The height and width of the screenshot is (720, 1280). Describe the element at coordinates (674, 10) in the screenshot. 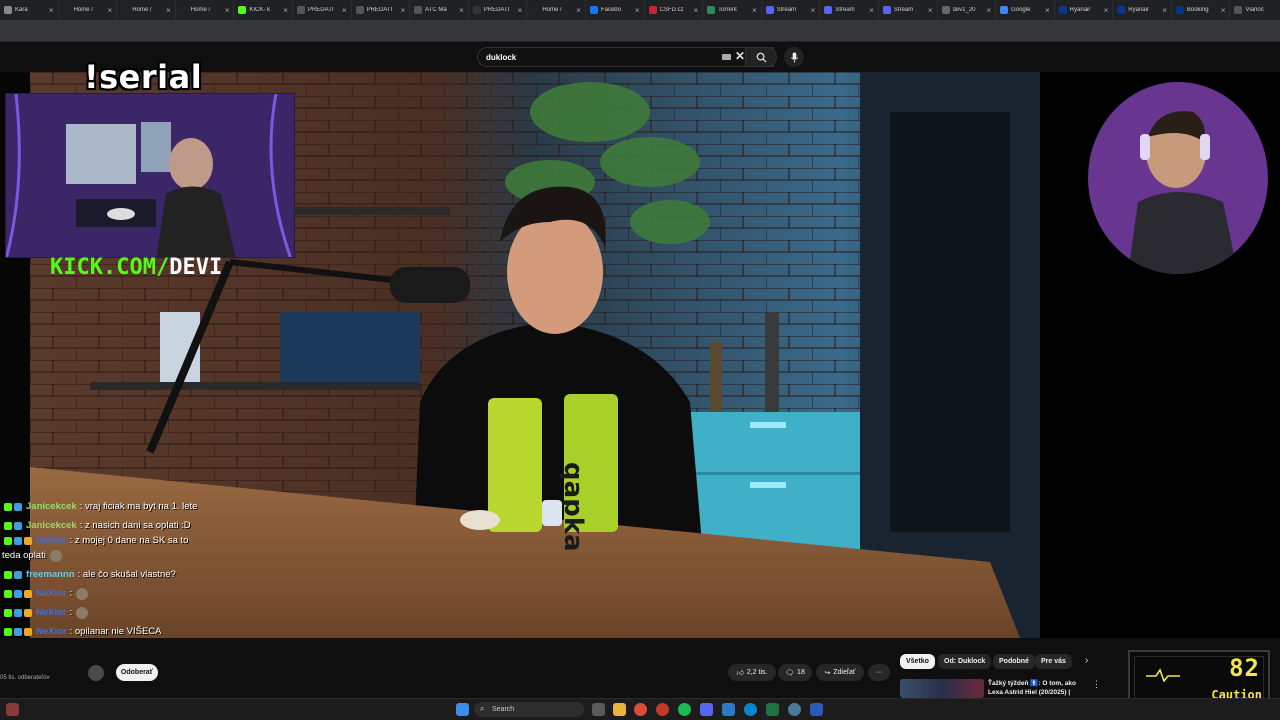

I see `browser-tab: ČSFD.cz ×` at that location.